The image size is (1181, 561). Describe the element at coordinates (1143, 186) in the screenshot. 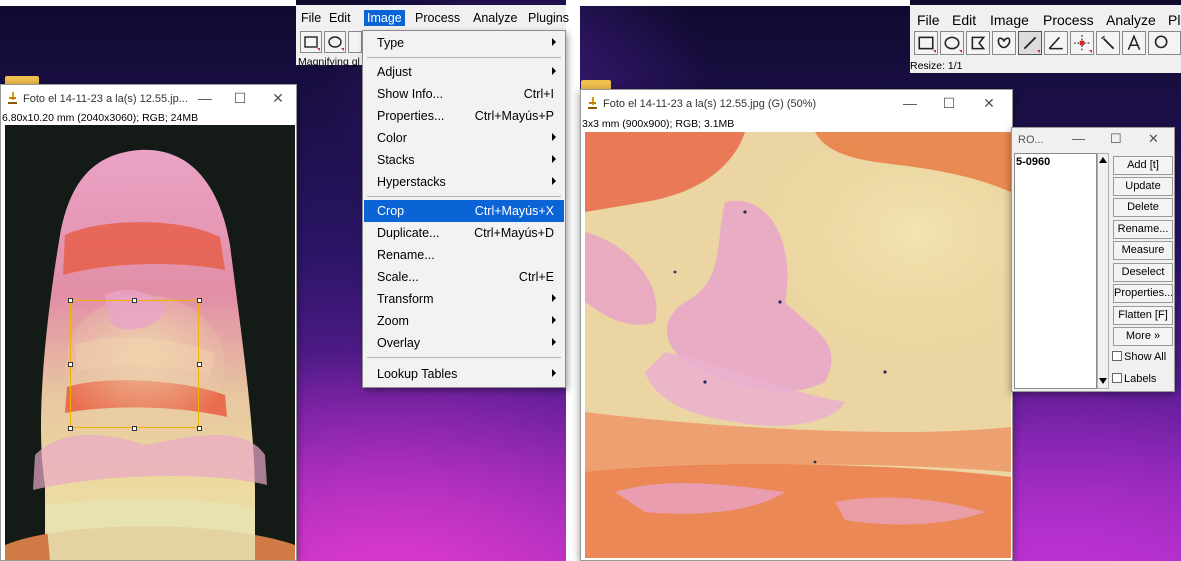

I see `update-button: Update` at that location.